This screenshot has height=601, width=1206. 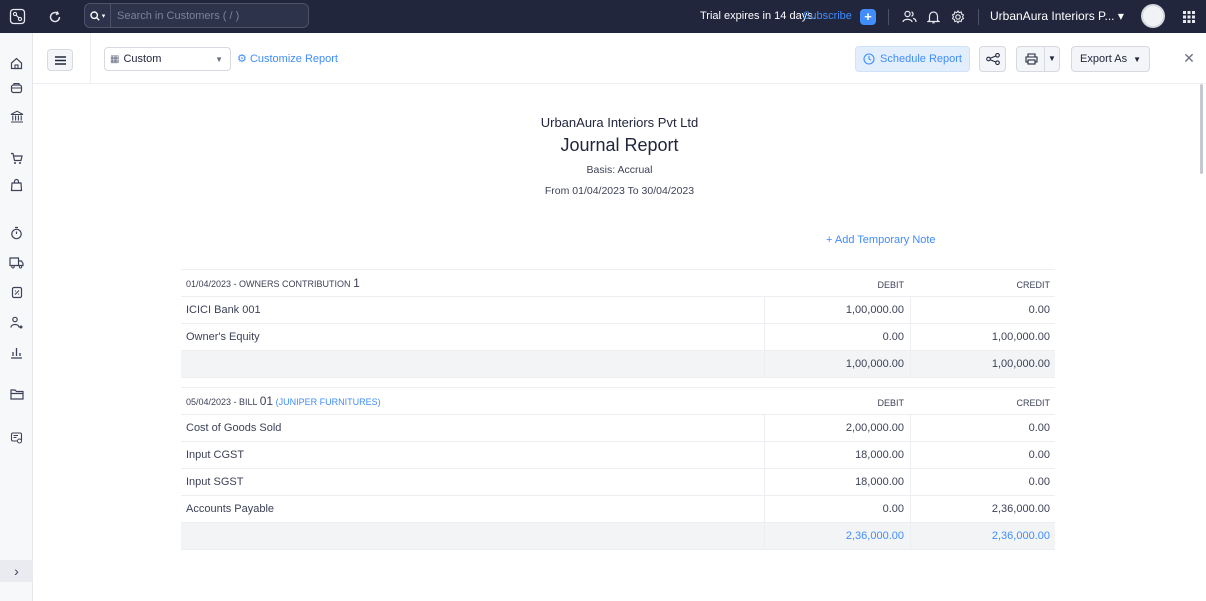 What do you see at coordinates (1201, 129) in the screenshot?
I see `scrollbar` at bounding box center [1201, 129].